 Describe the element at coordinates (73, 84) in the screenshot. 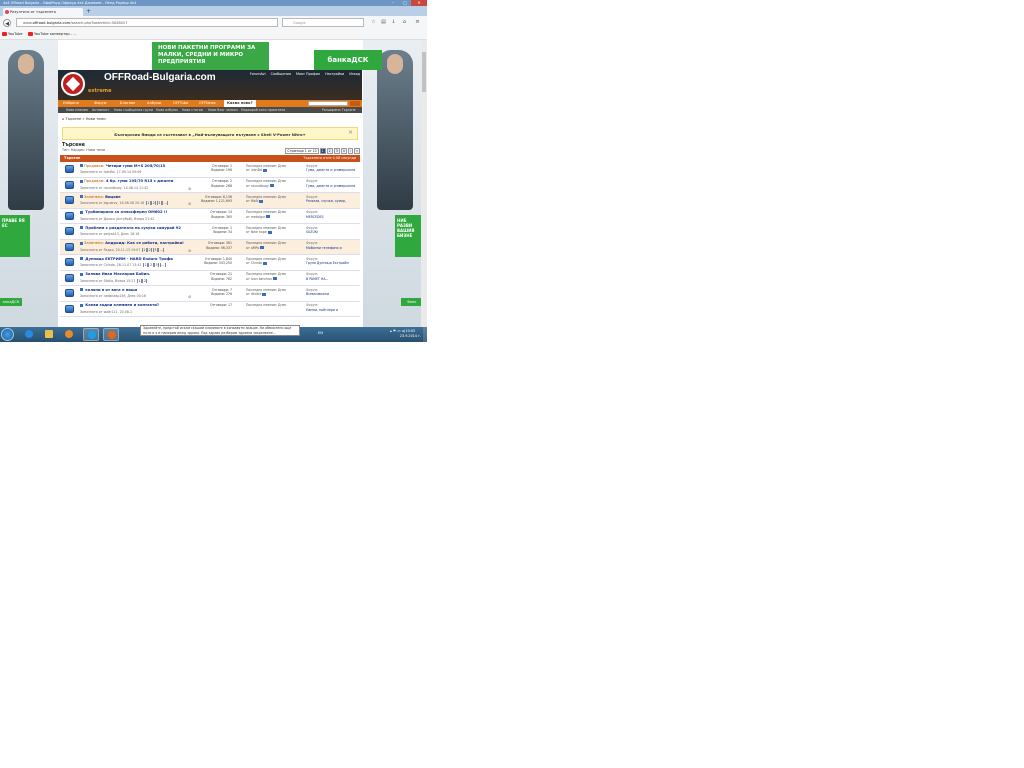

I see `site-logo-icon` at that location.